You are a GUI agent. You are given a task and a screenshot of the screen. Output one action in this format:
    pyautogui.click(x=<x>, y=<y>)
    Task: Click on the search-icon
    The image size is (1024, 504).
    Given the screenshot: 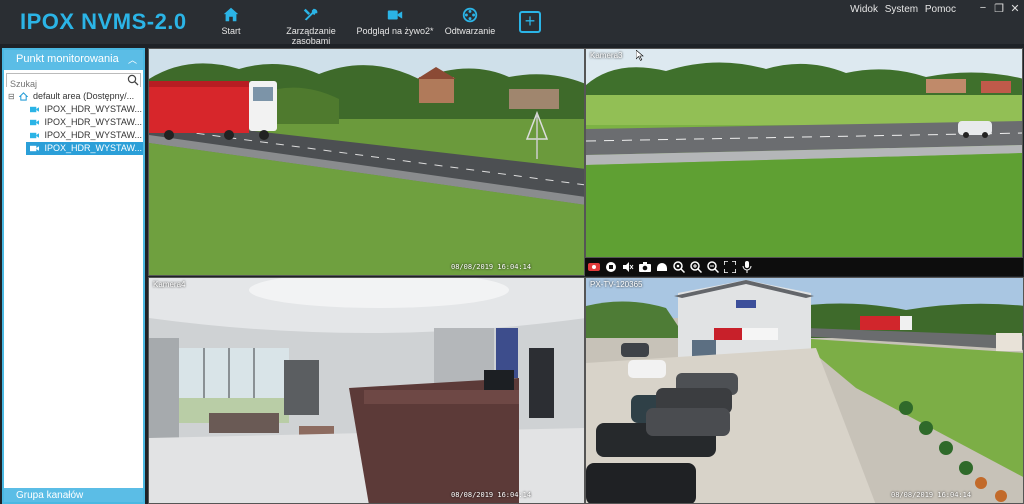 What is the action you would take?
    pyautogui.click(x=133, y=80)
    